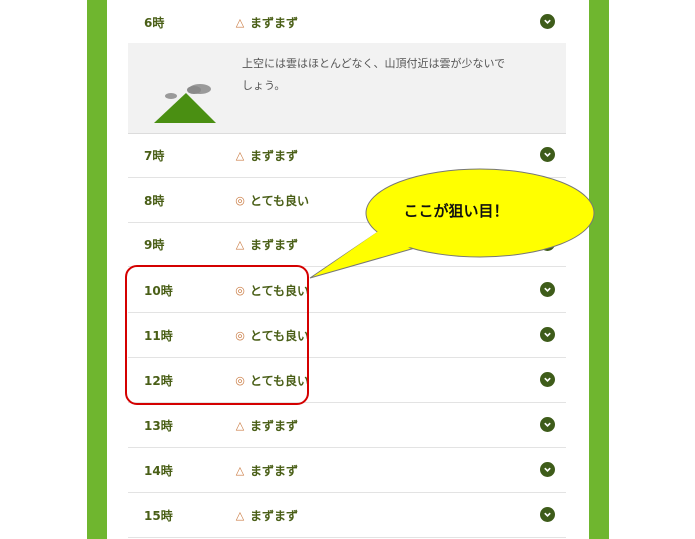  What do you see at coordinates (271, 200) in the screenshot?
I see `condition: ◎ とても良い` at bounding box center [271, 200].